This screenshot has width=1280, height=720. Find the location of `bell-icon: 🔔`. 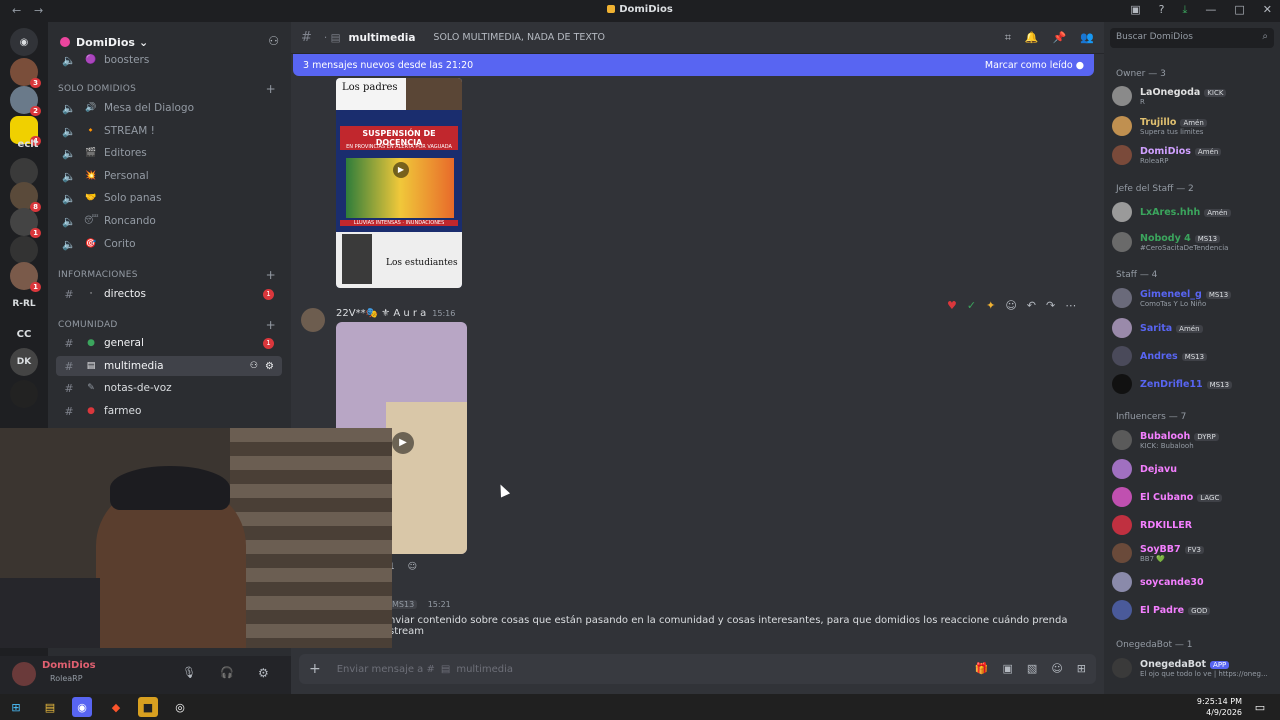

bell-icon: 🔔 is located at coordinates (1032, 38).